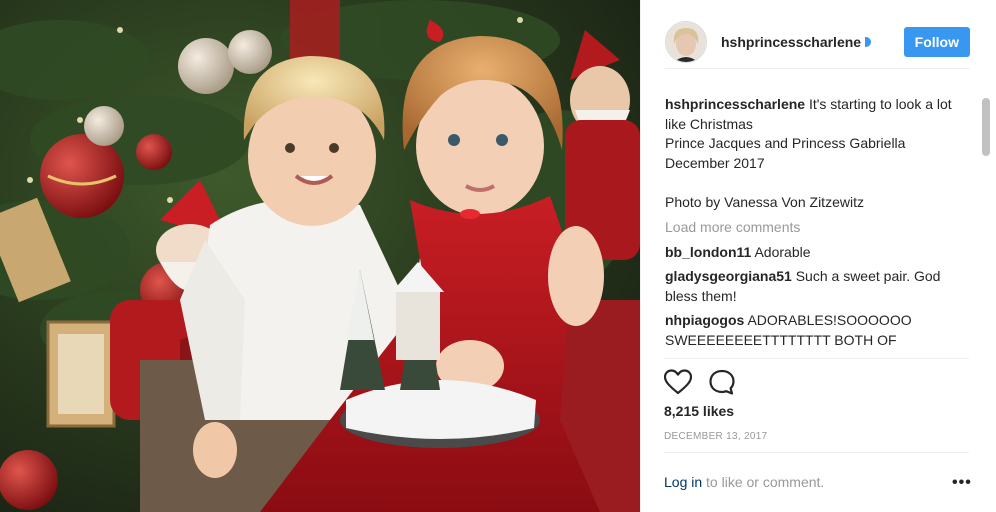 The width and height of the screenshot is (996, 512). I want to click on login-prompt-text: to like or comment., so click(763, 482).